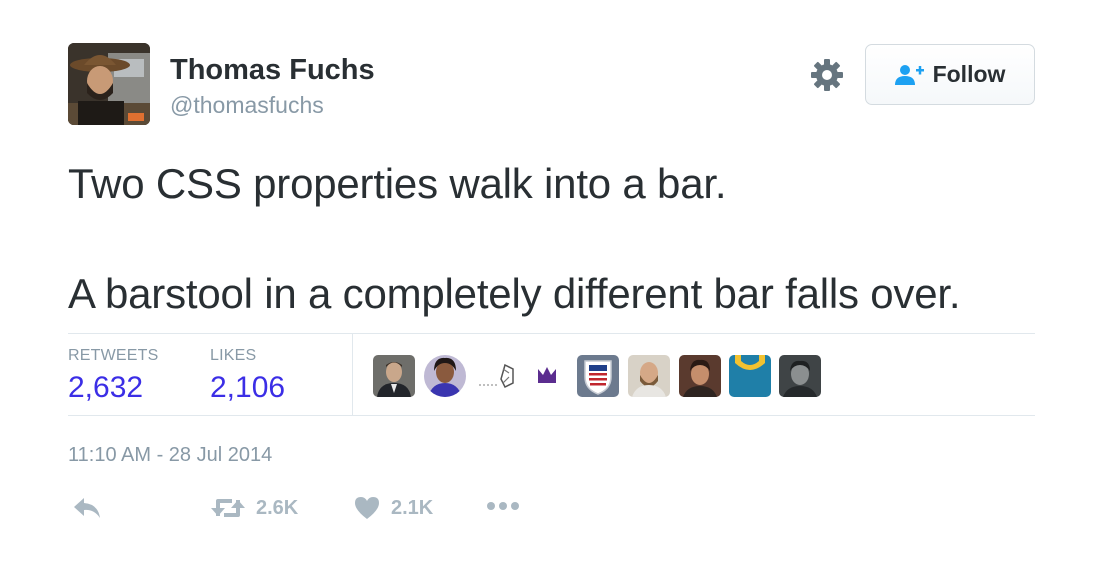  Describe the element at coordinates (700, 376) in the screenshot. I see `man-dark-hair-avatar` at that location.